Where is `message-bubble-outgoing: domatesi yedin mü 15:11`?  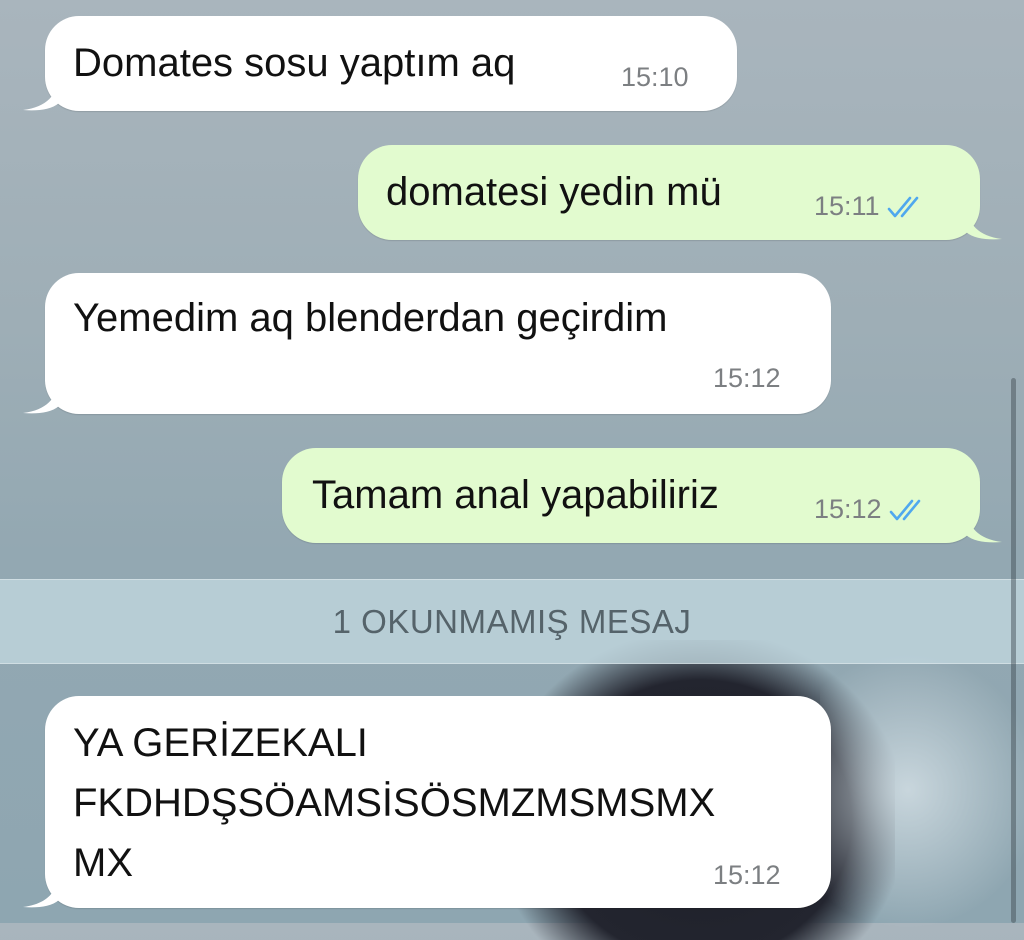 message-bubble-outgoing: domatesi yedin mü 15:11 is located at coordinates (680, 192).